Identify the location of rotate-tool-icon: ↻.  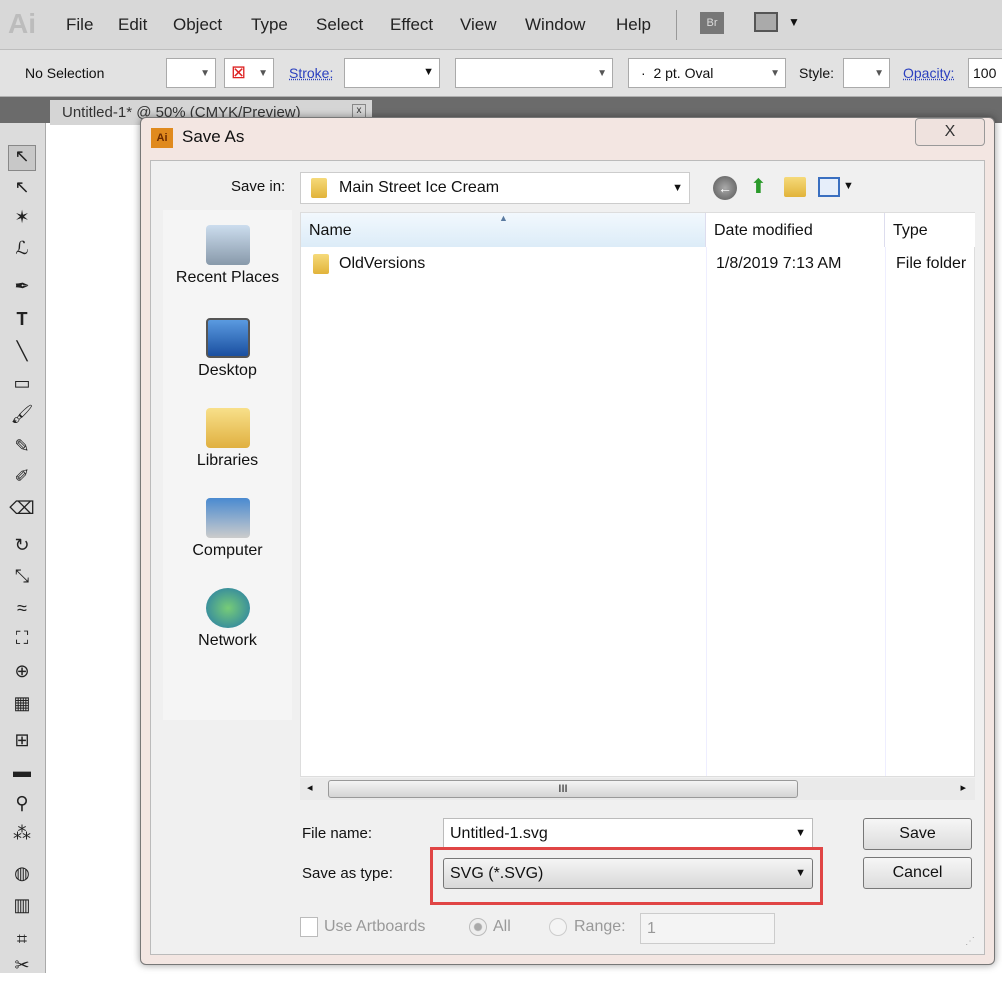
(22, 548).